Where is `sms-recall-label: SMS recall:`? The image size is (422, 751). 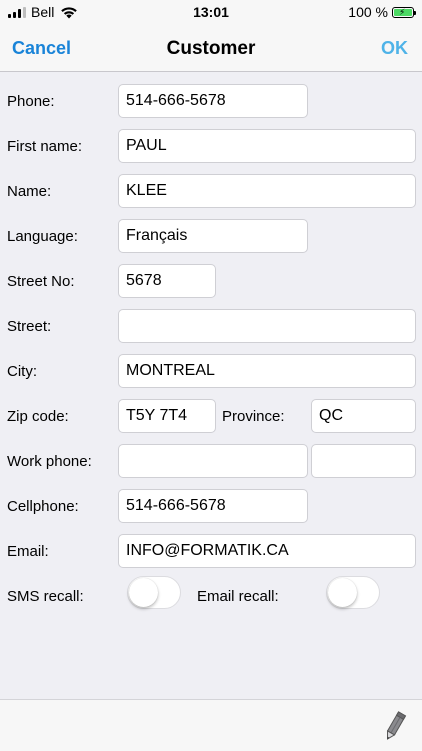 sms-recall-label: SMS recall: is located at coordinates (45, 596).